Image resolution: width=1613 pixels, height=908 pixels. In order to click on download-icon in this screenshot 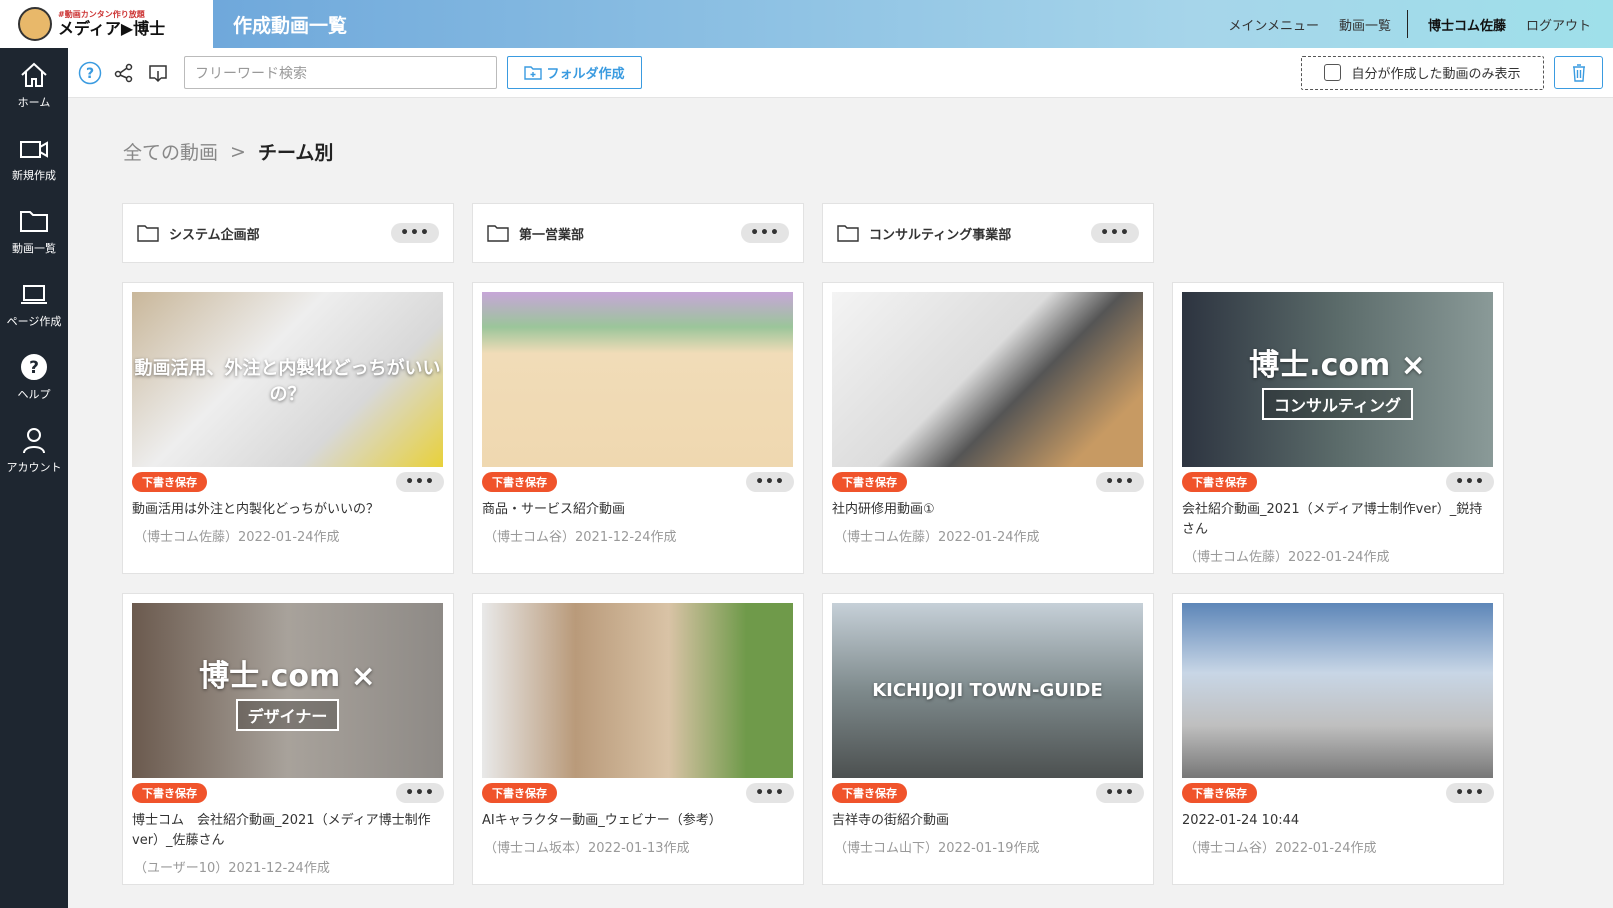, I will do `click(158, 73)`.